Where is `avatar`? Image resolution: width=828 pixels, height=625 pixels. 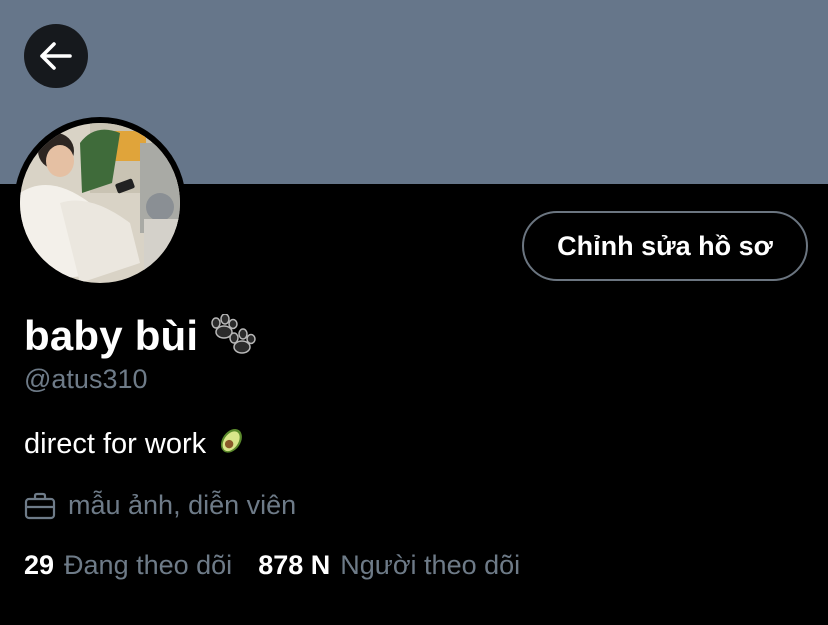
avatar is located at coordinates (100, 203).